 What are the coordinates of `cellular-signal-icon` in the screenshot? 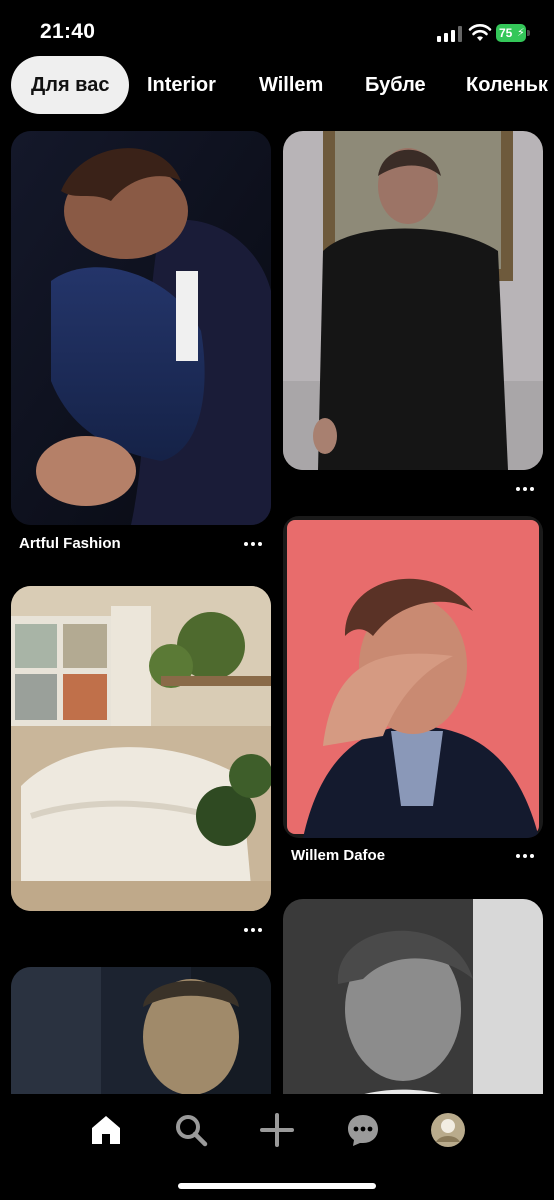 It's located at (449, 34).